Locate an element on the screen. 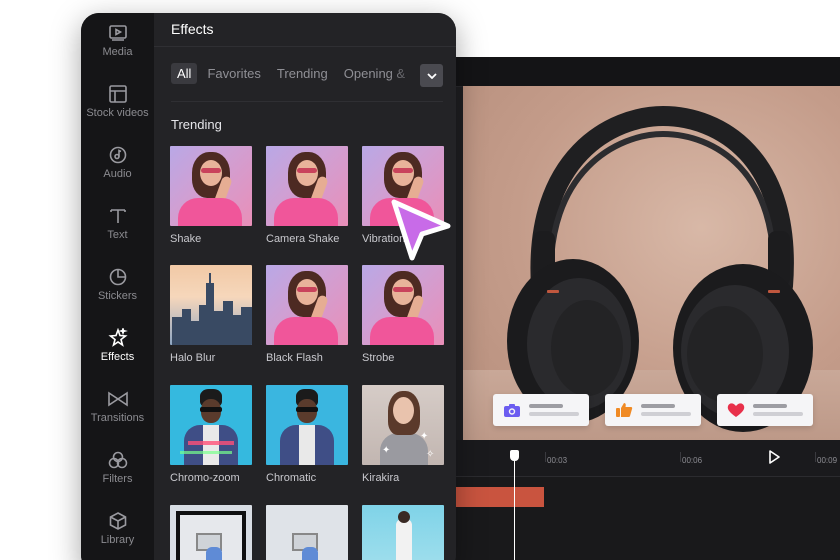  sidebar-item-label: Audio is located at coordinates (117, 174).